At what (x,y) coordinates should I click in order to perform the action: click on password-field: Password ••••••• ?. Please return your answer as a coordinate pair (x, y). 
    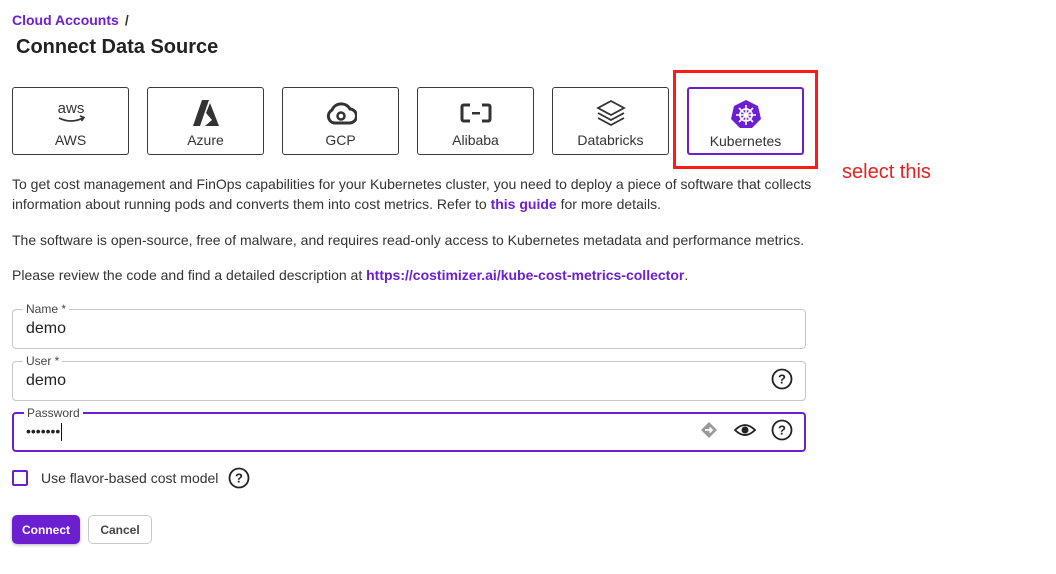
    Looking at the image, I should click on (409, 429).